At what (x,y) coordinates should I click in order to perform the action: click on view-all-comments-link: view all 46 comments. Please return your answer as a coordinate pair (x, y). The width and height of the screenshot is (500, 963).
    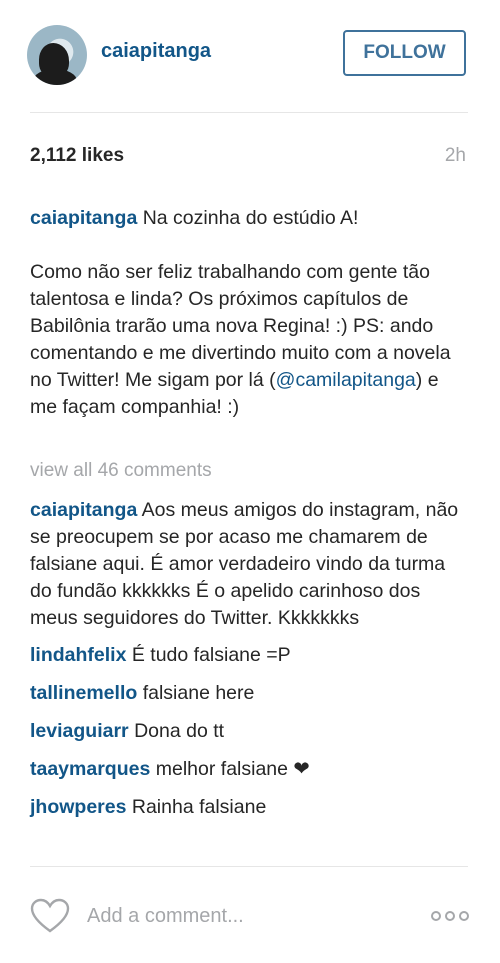
    Looking at the image, I should click on (121, 471).